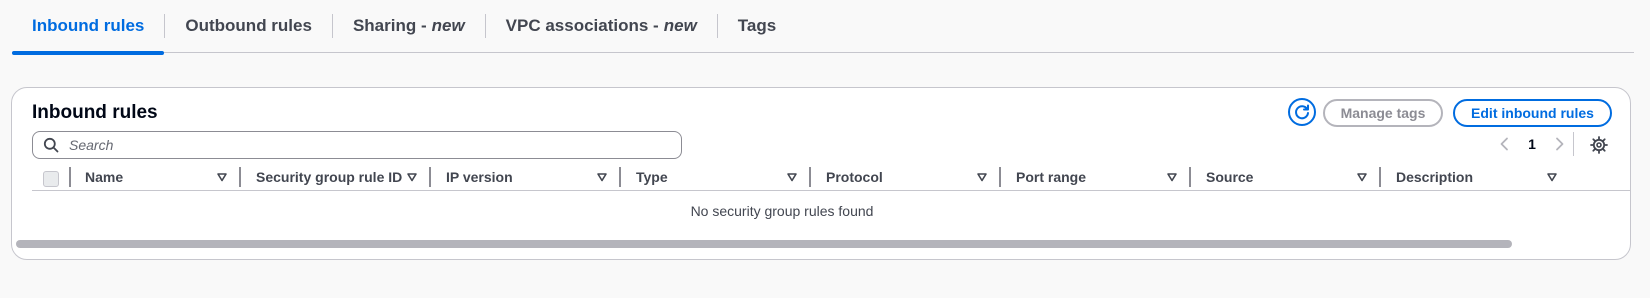 Image resolution: width=1650 pixels, height=298 pixels. Describe the element at coordinates (1573, 144) in the screenshot. I see `pagination-divider` at that location.